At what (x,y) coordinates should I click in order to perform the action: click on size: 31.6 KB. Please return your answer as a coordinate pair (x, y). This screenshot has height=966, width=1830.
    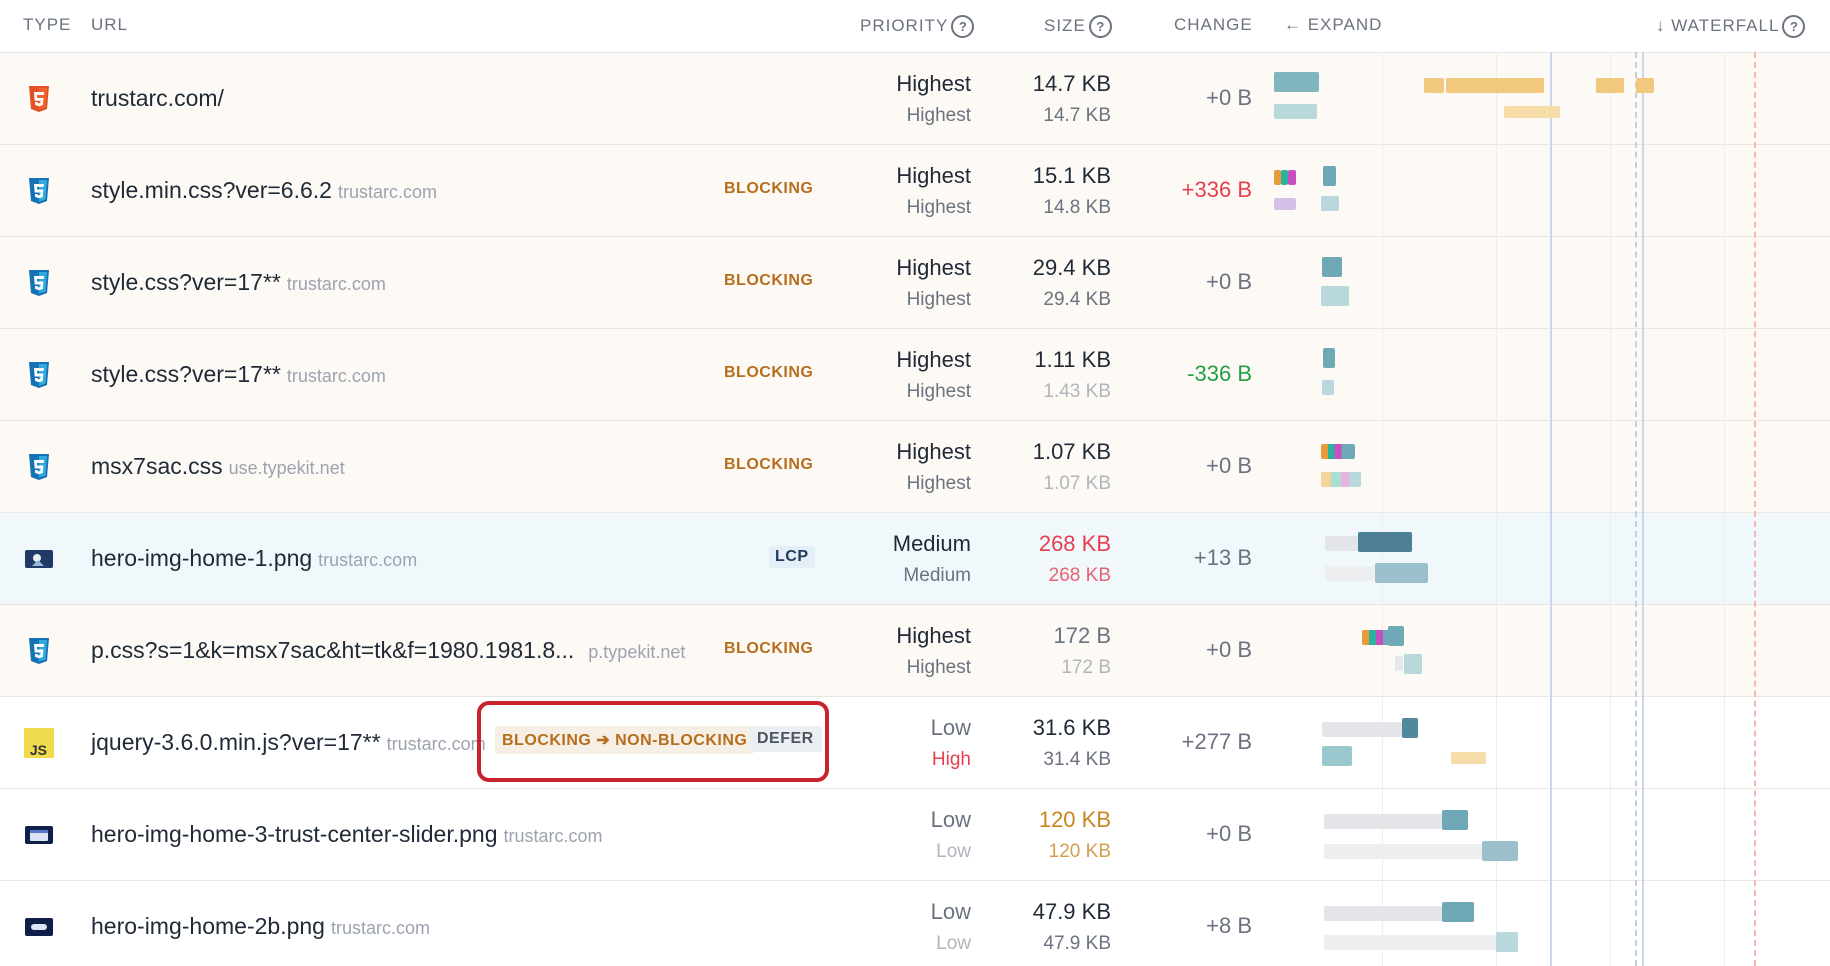
    Looking at the image, I should click on (1071, 727).